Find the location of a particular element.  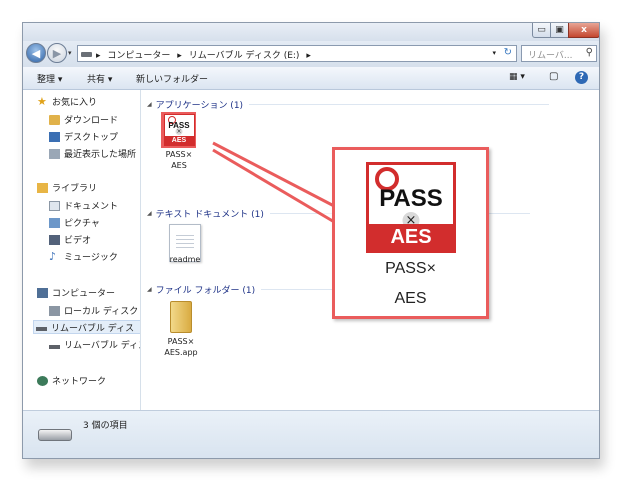

callout-label-line1: PASS× is located at coordinates (410, 268).